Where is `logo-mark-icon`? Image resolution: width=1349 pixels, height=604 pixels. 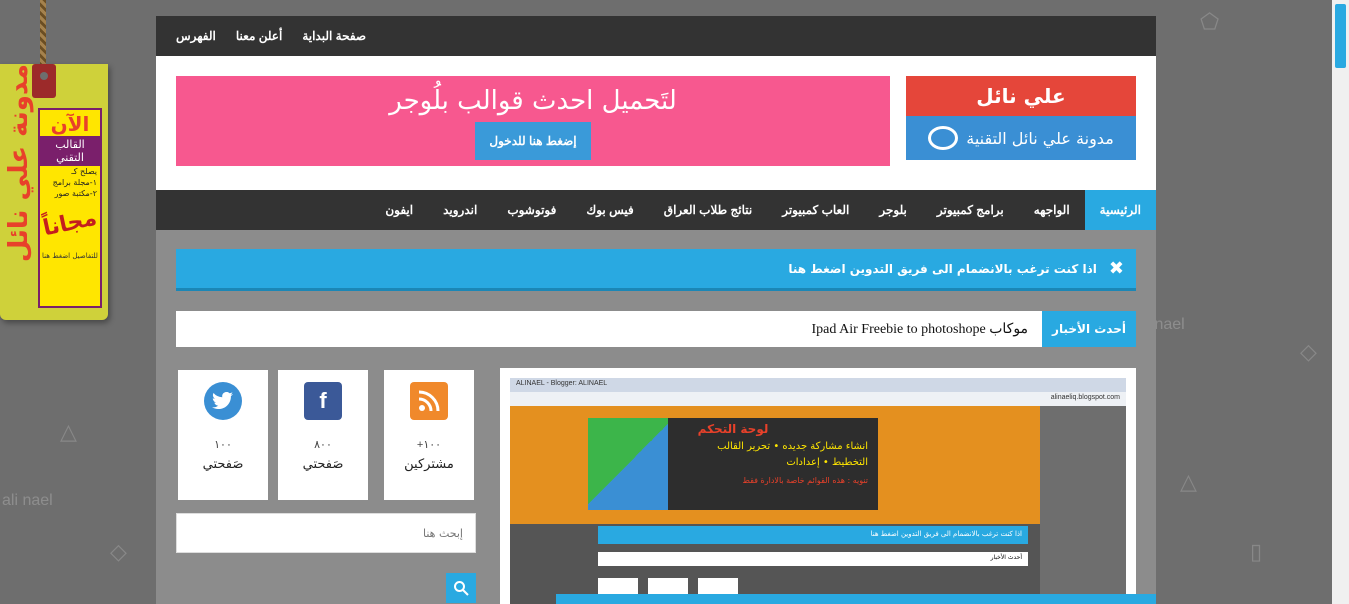
logo-mark-icon is located at coordinates (943, 138).